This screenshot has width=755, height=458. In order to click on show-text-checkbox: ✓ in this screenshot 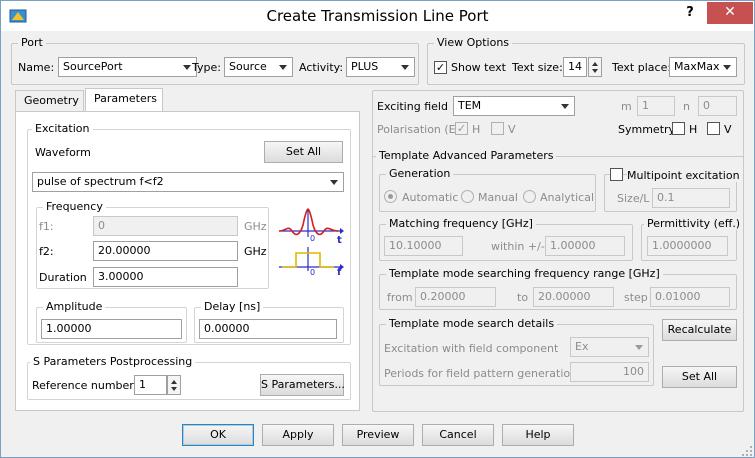, I will do `click(440, 67)`.